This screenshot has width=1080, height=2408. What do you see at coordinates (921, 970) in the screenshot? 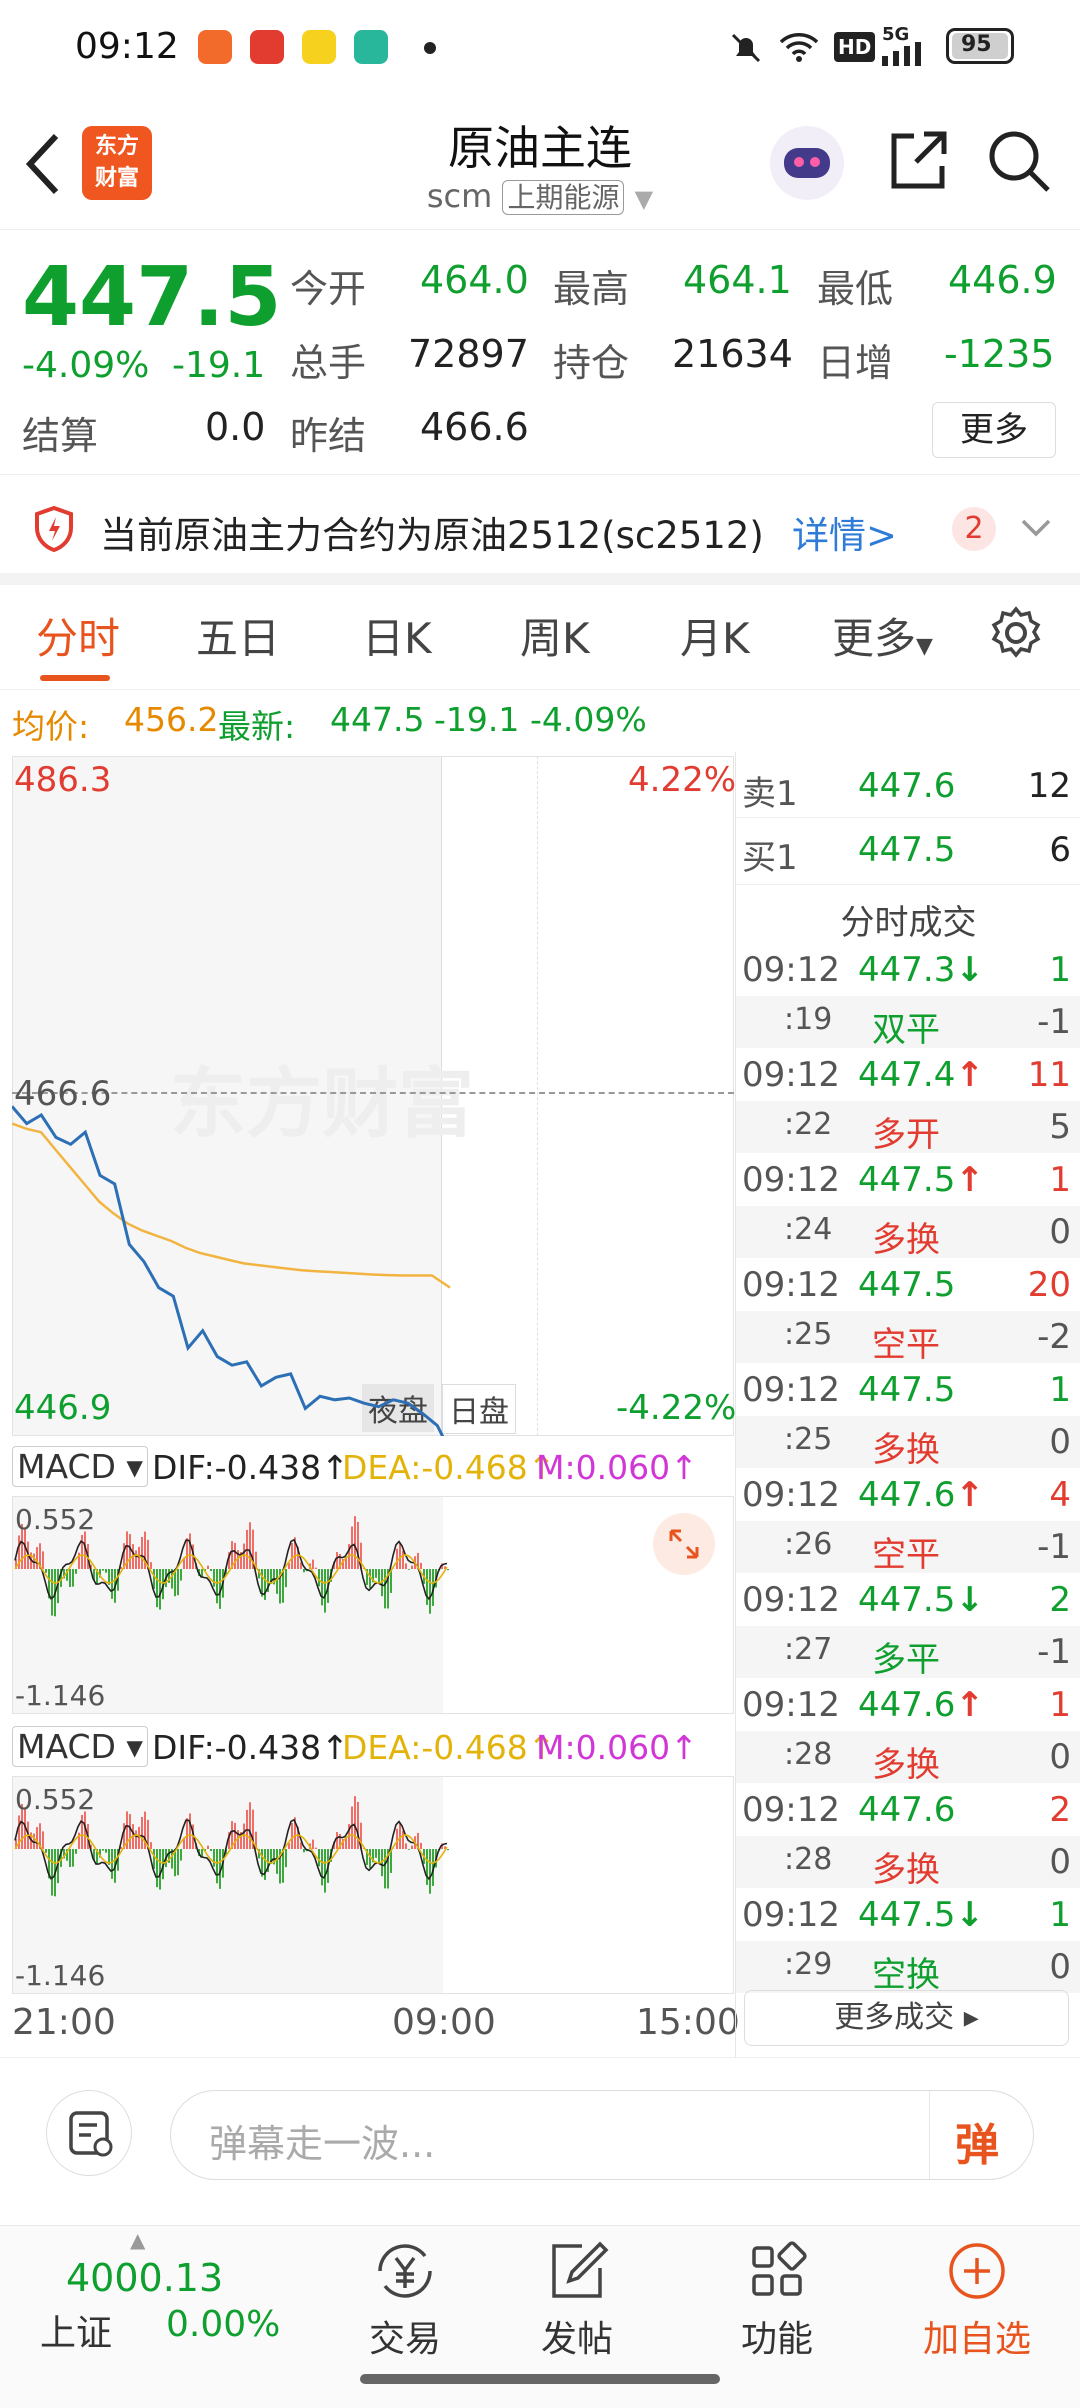
I see `tick-price: 447.3↓` at bounding box center [921, 970].